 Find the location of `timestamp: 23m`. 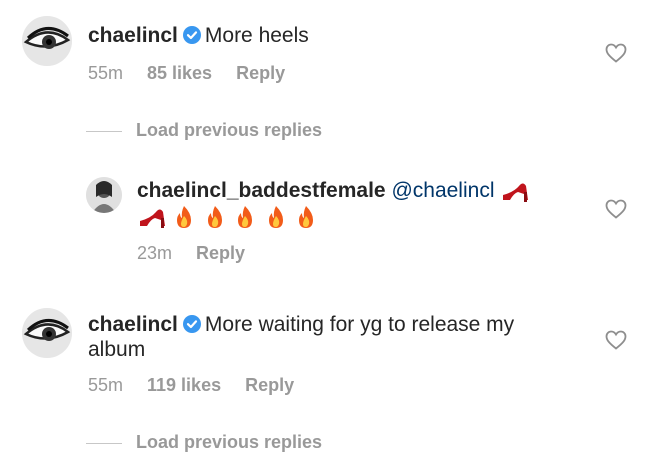

timestamp: 23m is located at coordinates (155, 253).